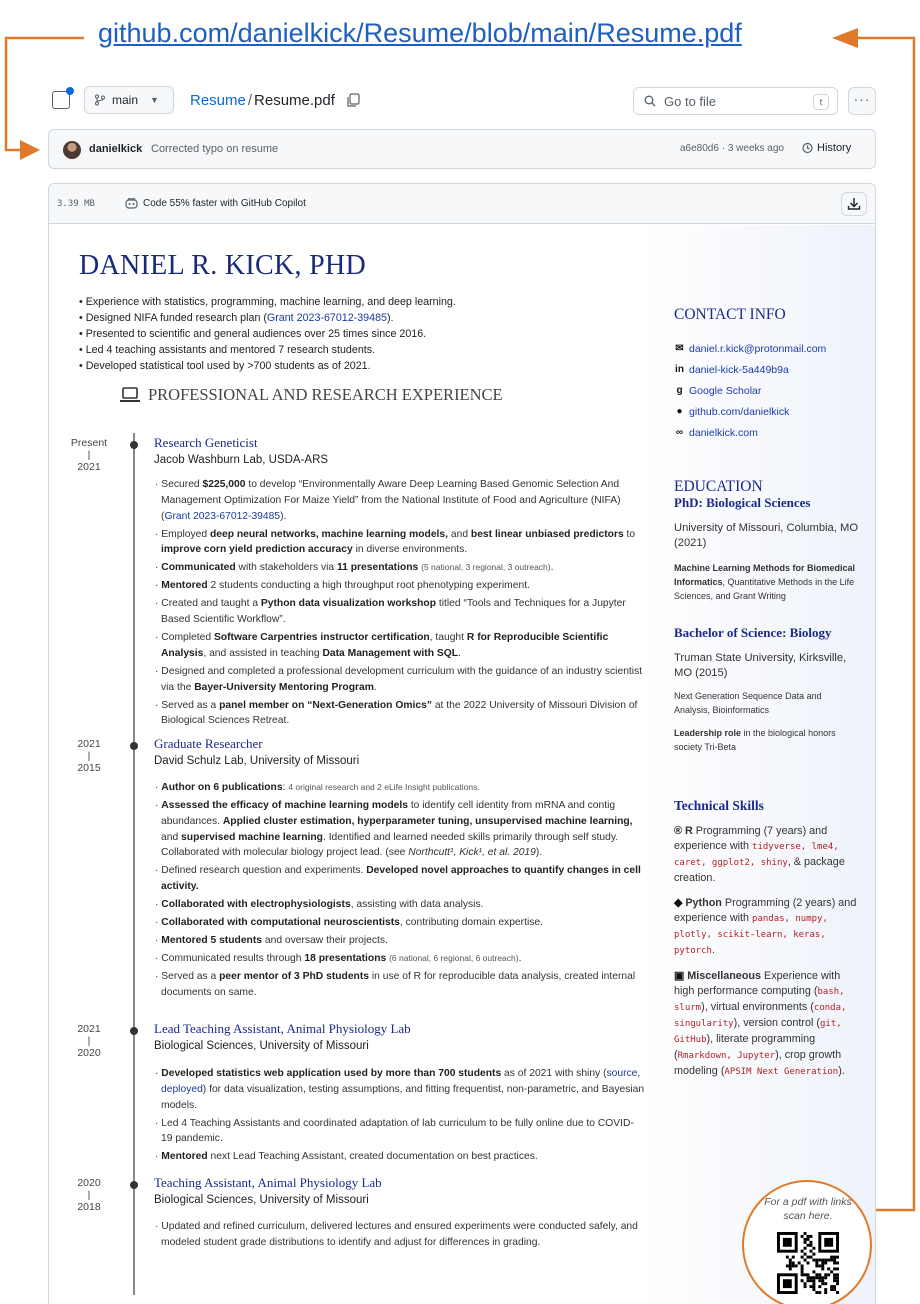 The width and height of the screenshot is (920, 1304). What do you see at coordinates (218, 100) in the screenshot?
I see `breadcrumb-repo-link: Resume` at bounding box center [218, 100].